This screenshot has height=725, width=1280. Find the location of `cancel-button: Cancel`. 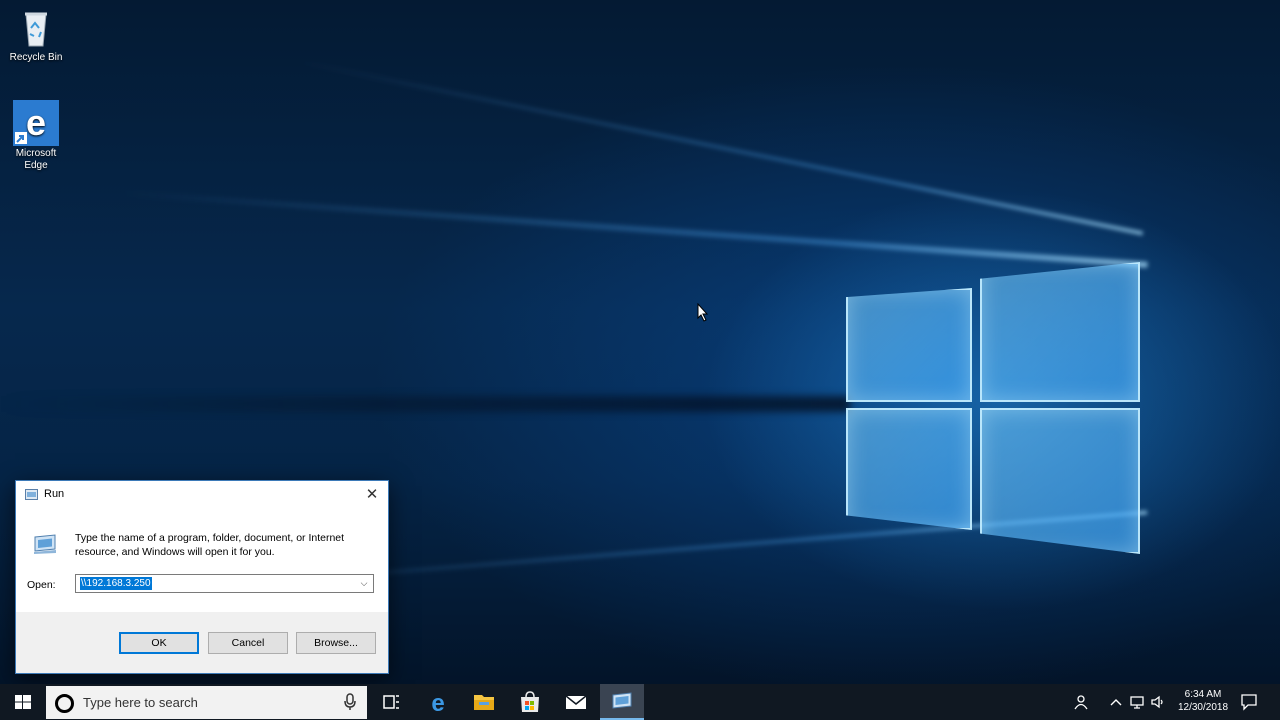

cancel-button: Cancel is located at coordinates (248, 643).